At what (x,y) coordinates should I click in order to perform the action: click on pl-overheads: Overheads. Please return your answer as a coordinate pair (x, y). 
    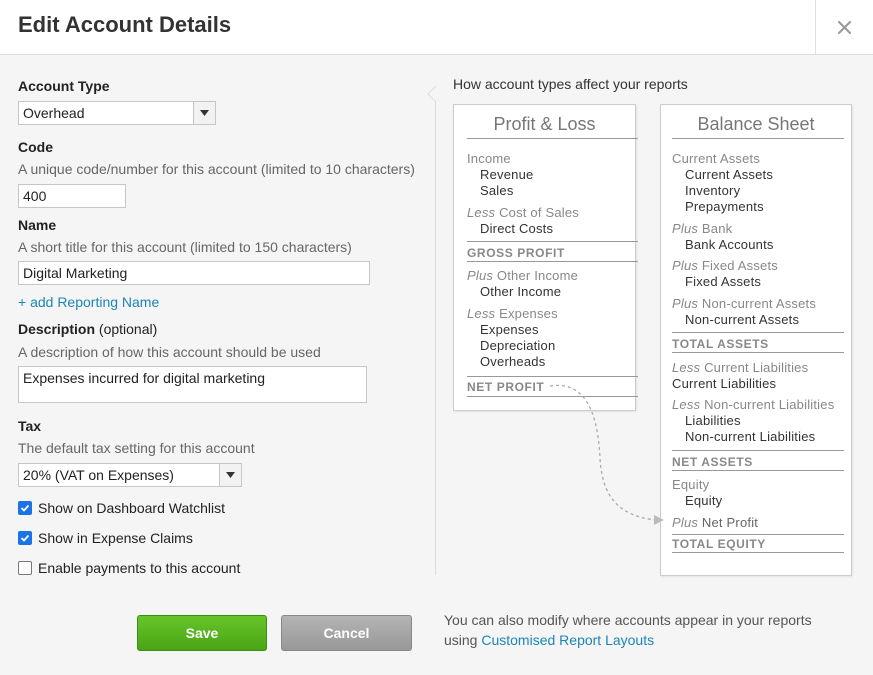
    Looking at the image, I should click on (513, 361).